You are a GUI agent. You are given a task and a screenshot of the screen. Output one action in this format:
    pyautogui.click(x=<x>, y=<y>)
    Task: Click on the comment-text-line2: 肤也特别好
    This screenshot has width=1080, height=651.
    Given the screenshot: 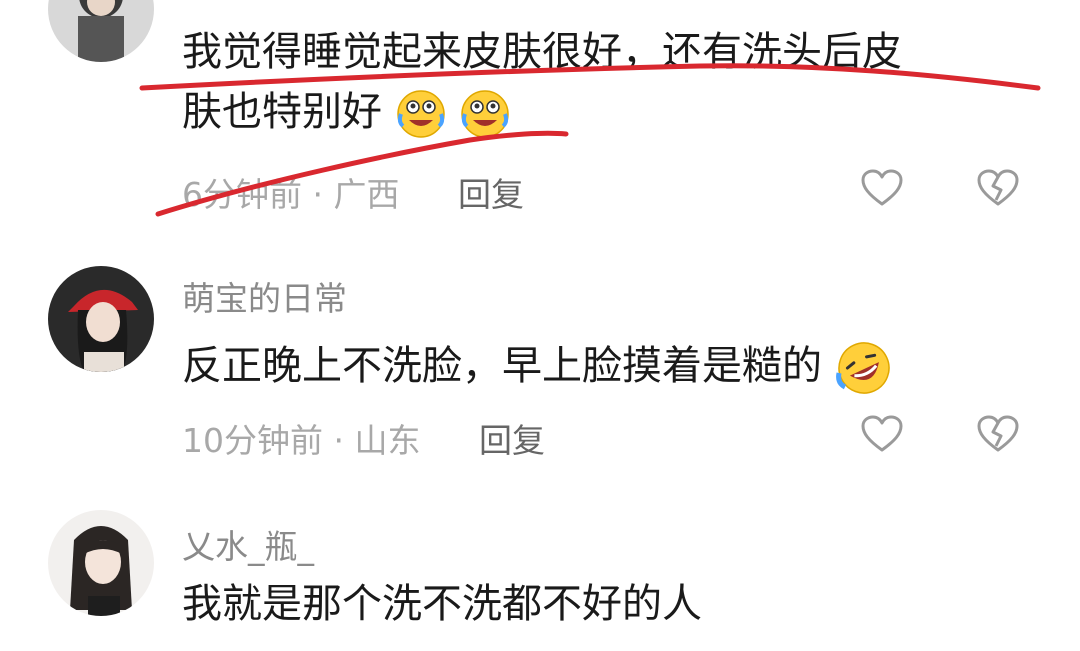 What is the action you would take?
    pyautogui.click(x=282, y=112)
    